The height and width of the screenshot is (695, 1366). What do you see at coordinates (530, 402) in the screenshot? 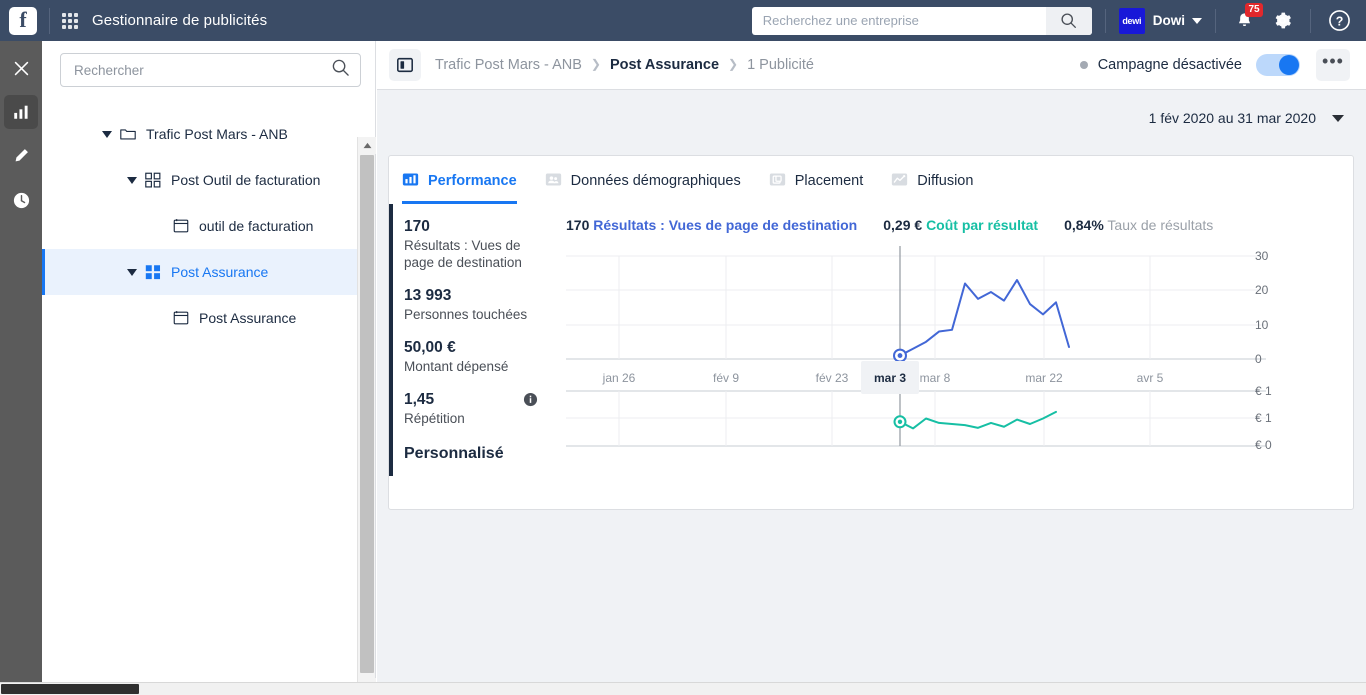
I see `info-circle-icon` at bounding box center [530, 402].